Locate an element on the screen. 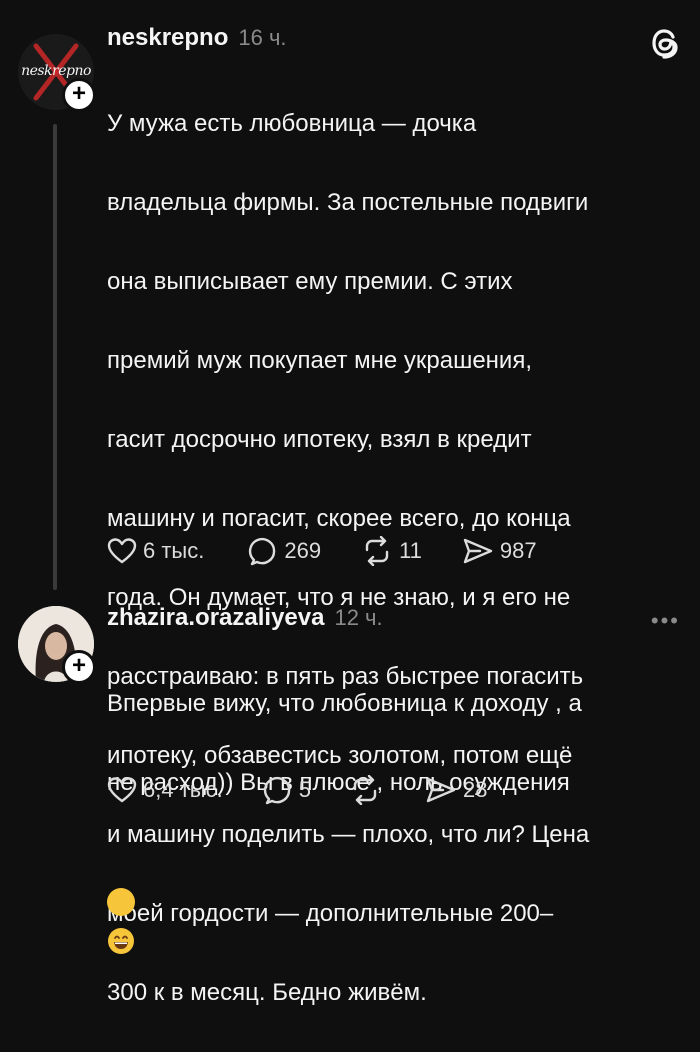 The image size is (700, 1052). thread-line is located at coordinates (55, 357).